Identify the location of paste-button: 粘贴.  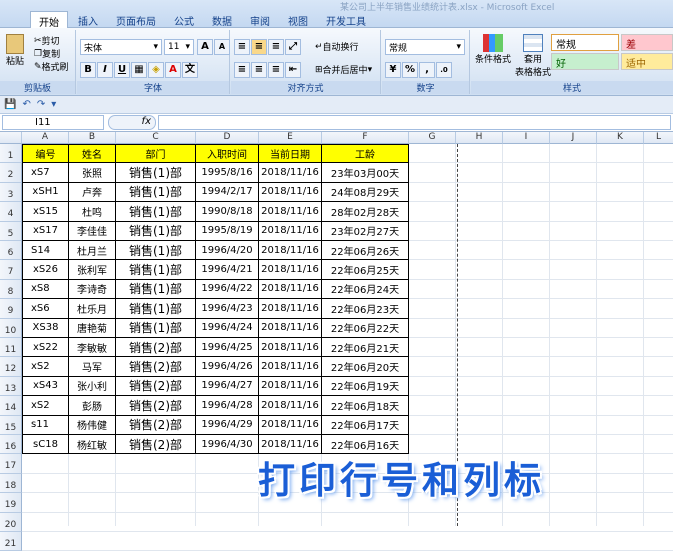
(15, 50).